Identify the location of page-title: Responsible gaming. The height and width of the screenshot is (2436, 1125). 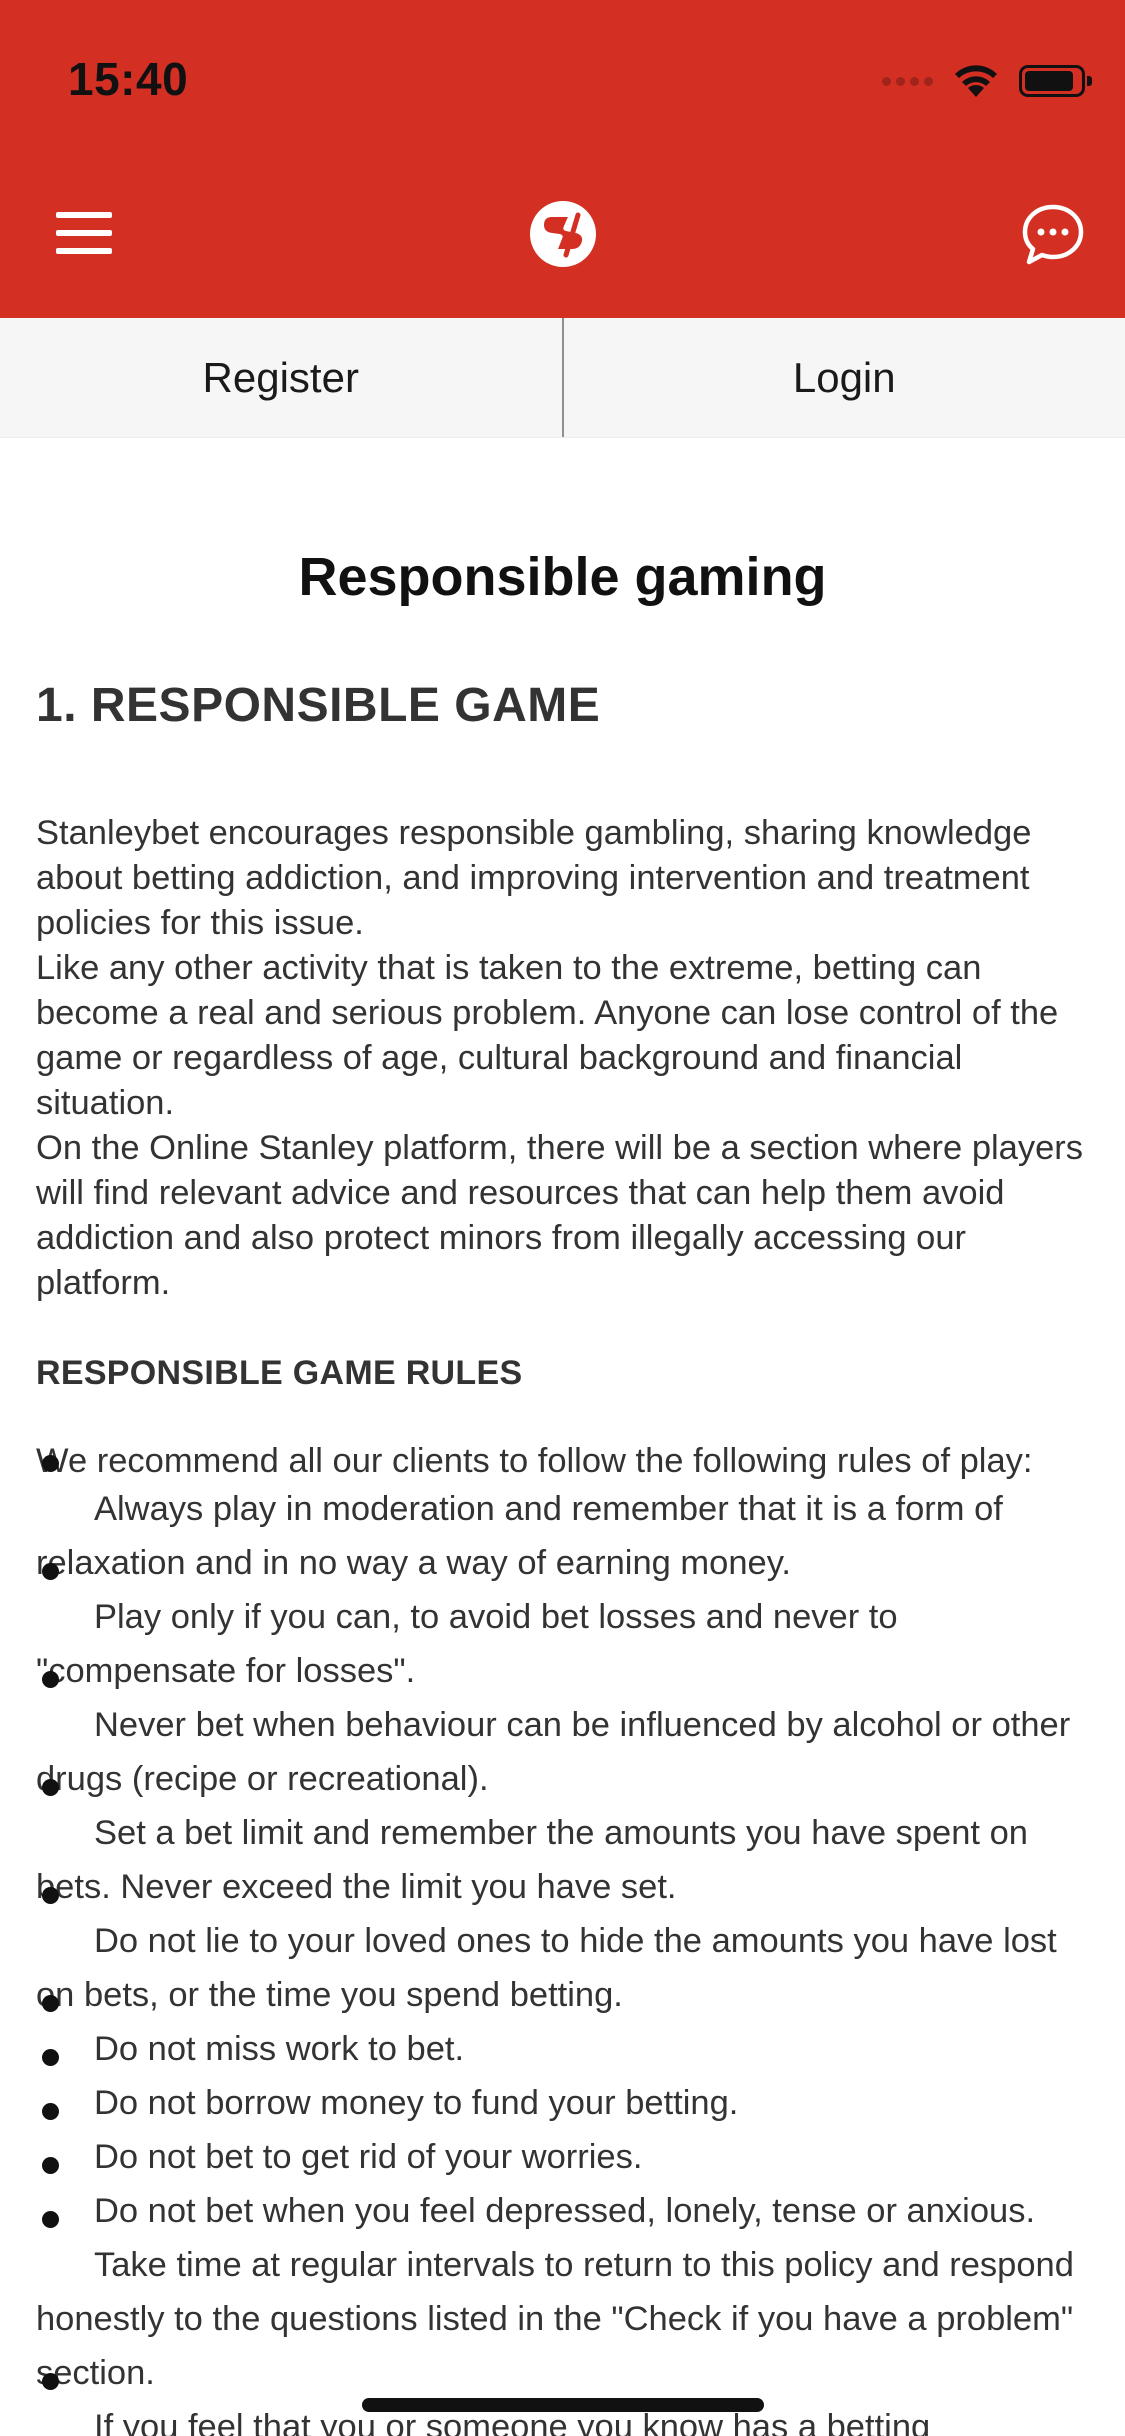
(562, 577).